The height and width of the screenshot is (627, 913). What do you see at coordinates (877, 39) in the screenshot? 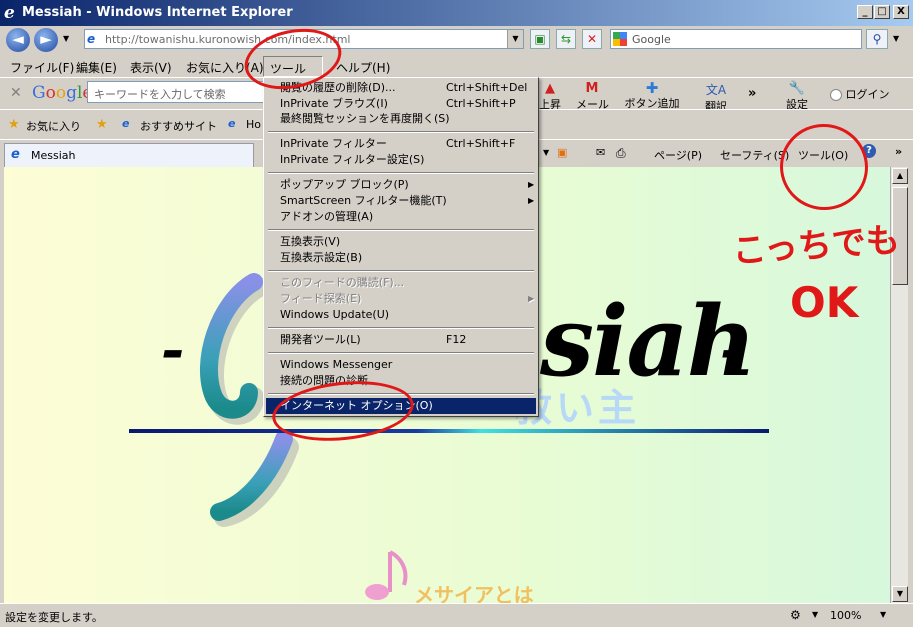
I see `search-icon: ⚲` at bounding box center [877, 39].